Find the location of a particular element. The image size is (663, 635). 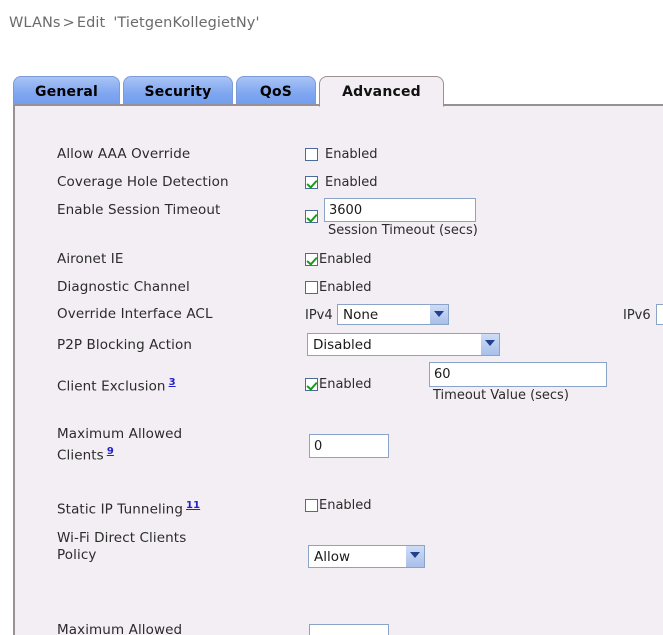

static-ip-tunneling-control: Enabled is located at coordinates (338, 504).